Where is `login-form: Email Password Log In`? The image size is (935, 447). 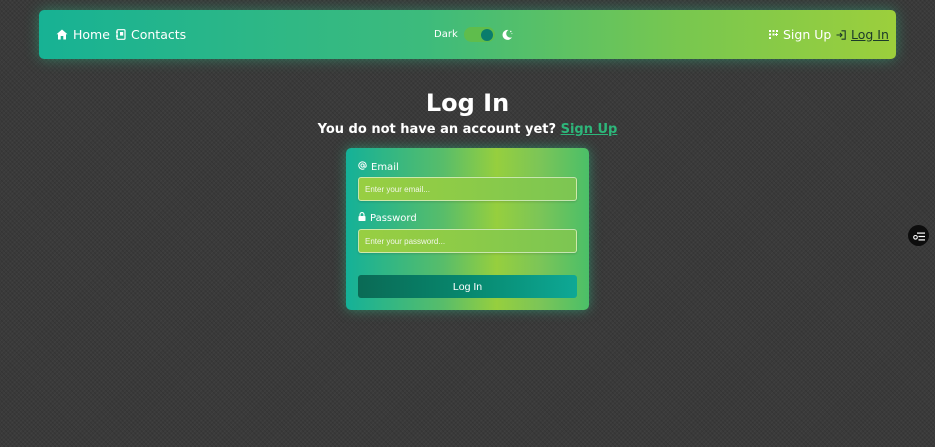 login-form: Email Password Log In is located at coordinates (467, 229).